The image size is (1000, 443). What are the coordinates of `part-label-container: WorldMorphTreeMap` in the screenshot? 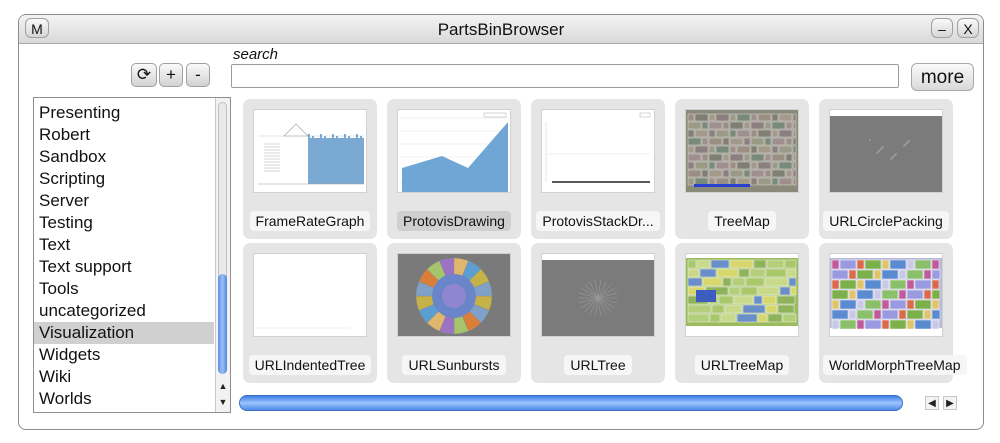 It's located at (895, 366).